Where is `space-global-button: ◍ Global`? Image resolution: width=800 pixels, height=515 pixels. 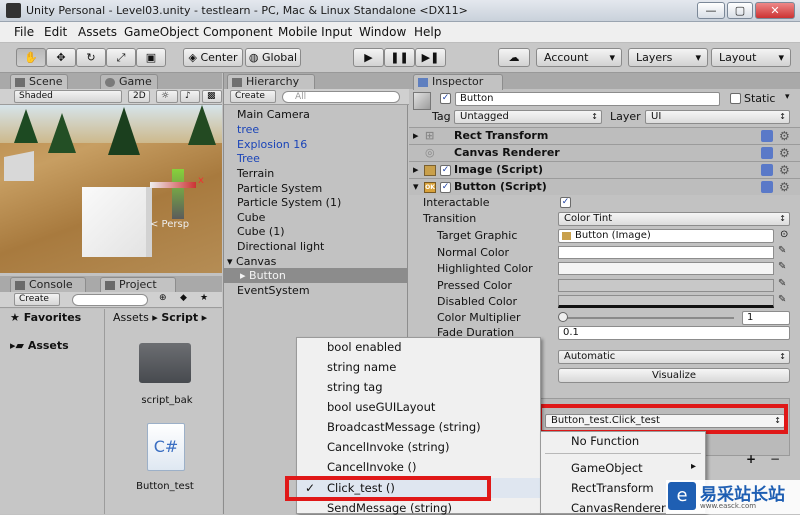
space-global-button: ◍ Global is located at coordinates (273, 57).